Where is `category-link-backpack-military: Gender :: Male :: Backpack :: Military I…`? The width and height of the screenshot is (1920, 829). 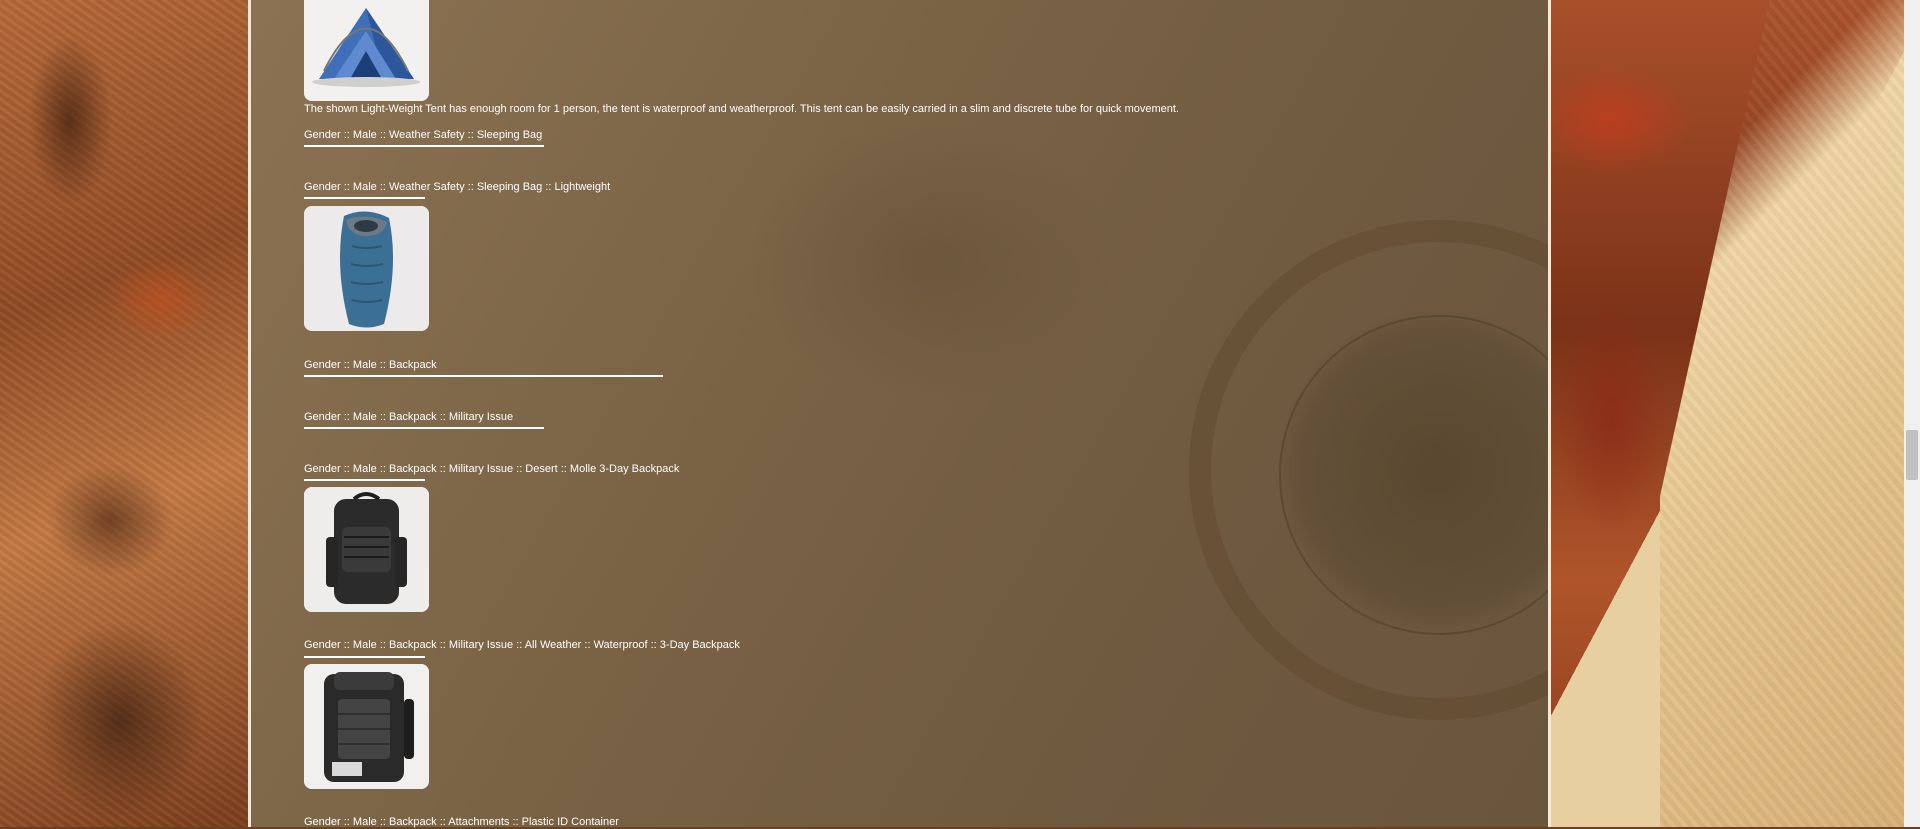
category-link-backpack-military: Gender :: Male :: Backpack :: Military I… is located at coordinates (408, 417).